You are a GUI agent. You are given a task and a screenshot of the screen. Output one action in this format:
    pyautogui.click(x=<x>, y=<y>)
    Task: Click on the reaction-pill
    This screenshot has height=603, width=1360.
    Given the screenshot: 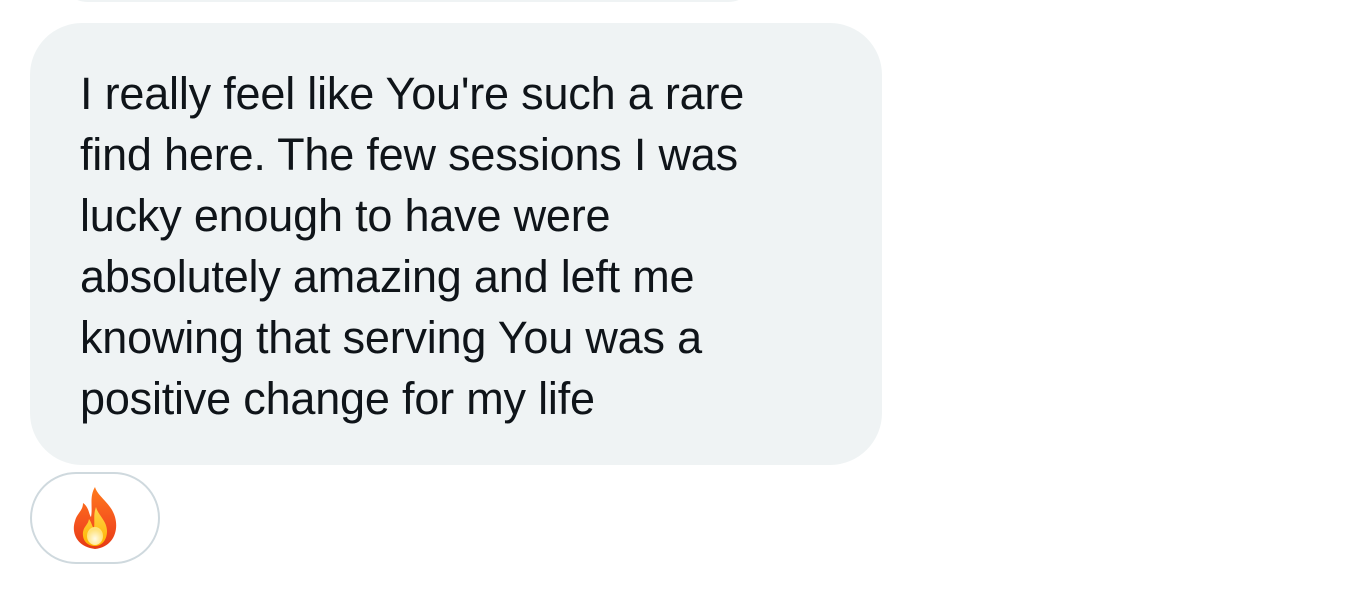 What is the action you would take?
    pyautogui.click(x=95, y=518)
    